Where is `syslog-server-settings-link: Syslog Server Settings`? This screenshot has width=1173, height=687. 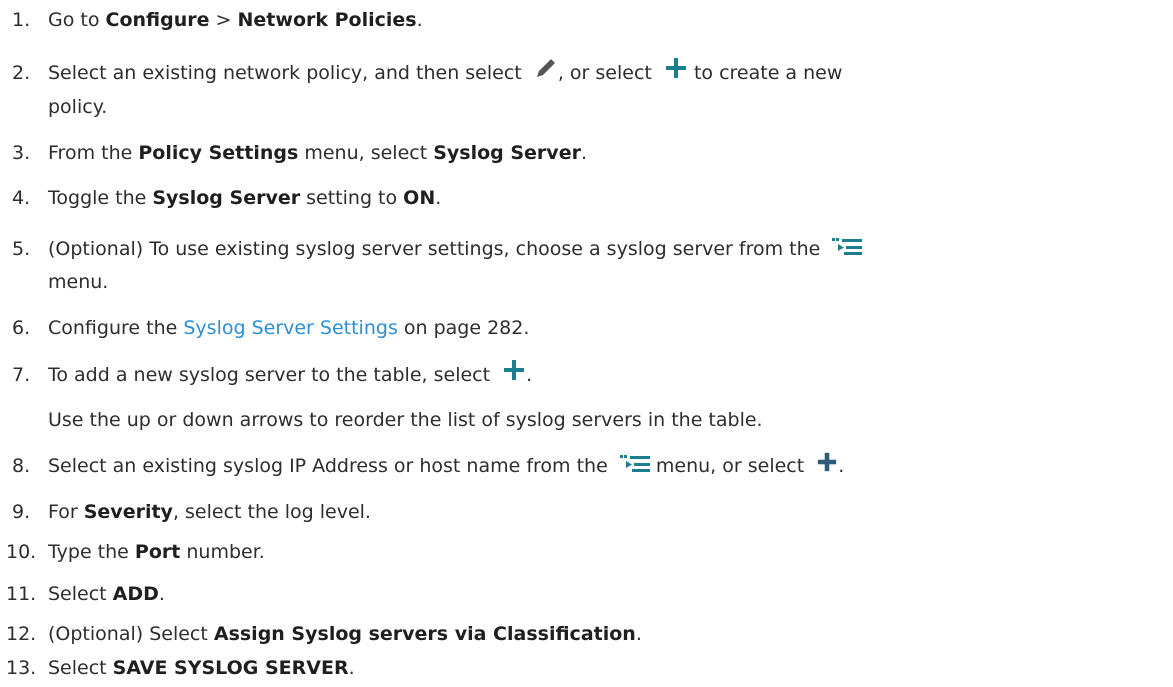
syslog-server-settings-link: Syslog Server Settings is located at coordinates (290, 328).